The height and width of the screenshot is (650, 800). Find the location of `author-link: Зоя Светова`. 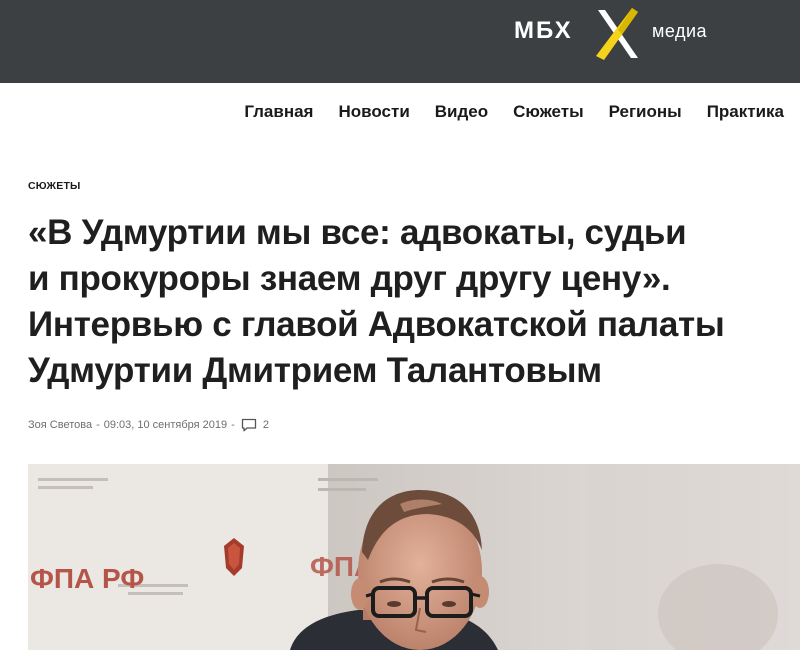

author-link: Зоя Светова is located at coordinates (60, 425).